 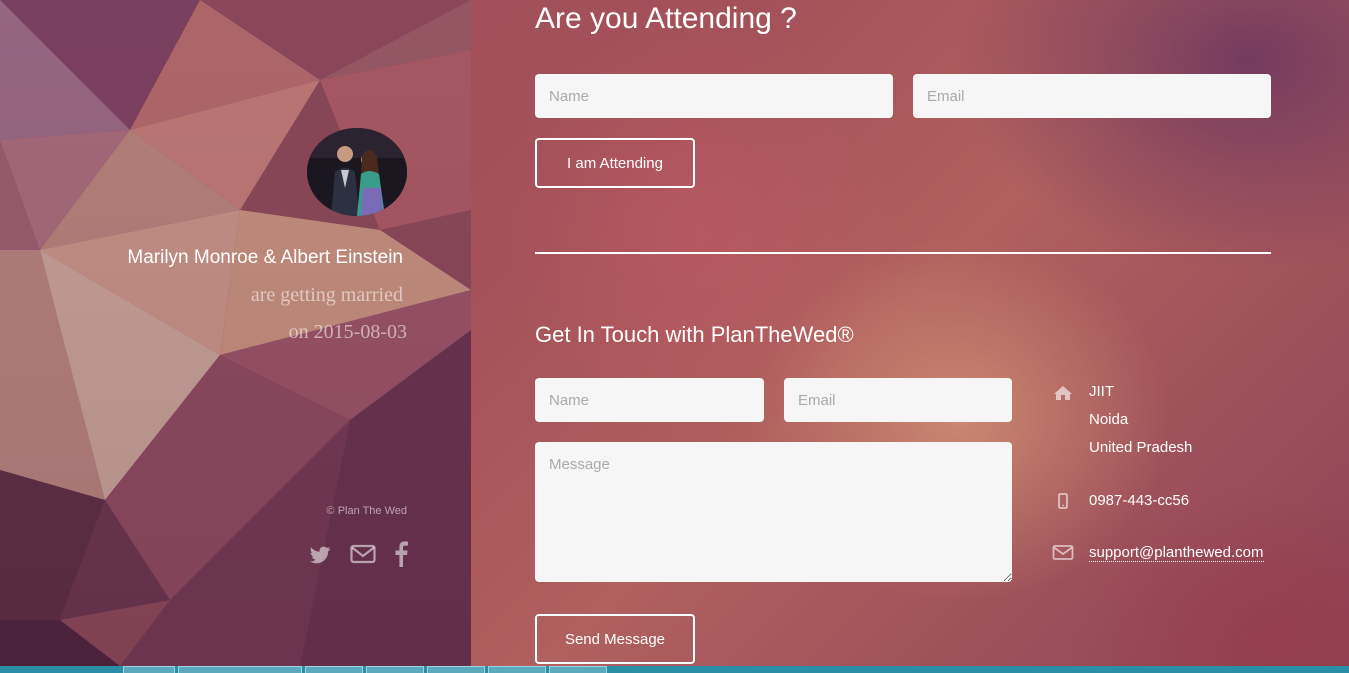 What do you see at coordinates (666, 18) in the screenshot?
I see `attending-heading: Are you Attending ?` at bounding box center [666, 18].